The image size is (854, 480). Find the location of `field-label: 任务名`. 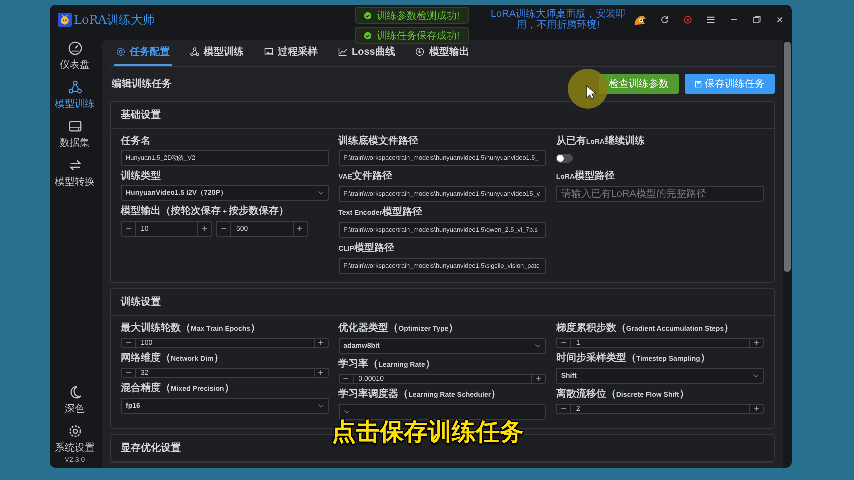

field-label: 任务名 is located at coordinates (136, 141).